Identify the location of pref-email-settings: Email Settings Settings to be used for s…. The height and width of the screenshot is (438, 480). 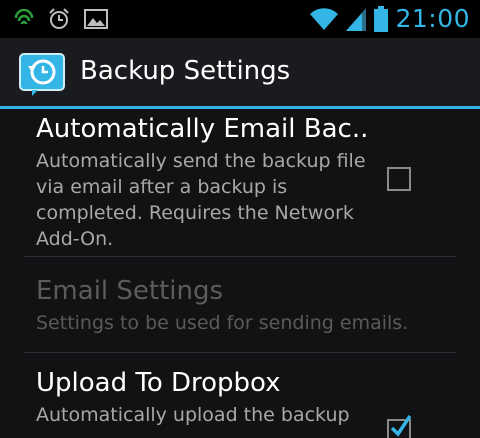
(222, 306).